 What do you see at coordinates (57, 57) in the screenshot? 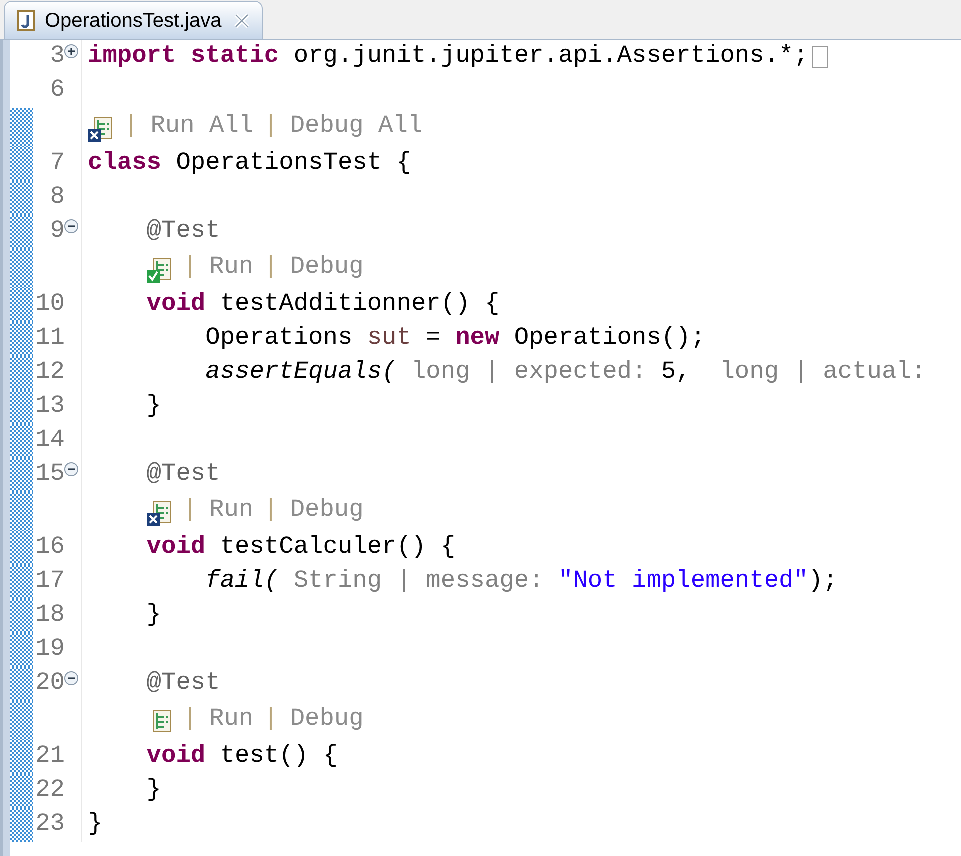
I see `line-number: 3` at bounding box center [57, 57].